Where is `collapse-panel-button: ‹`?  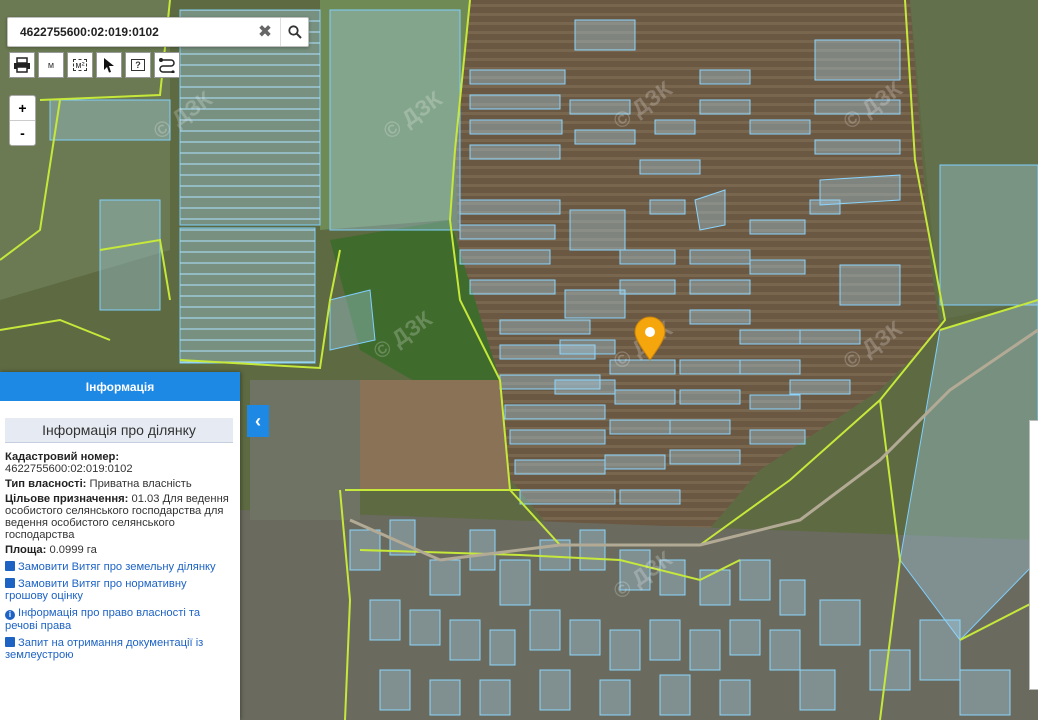
collapse-panel-button: ‹ is located at coordinates (258, 421).